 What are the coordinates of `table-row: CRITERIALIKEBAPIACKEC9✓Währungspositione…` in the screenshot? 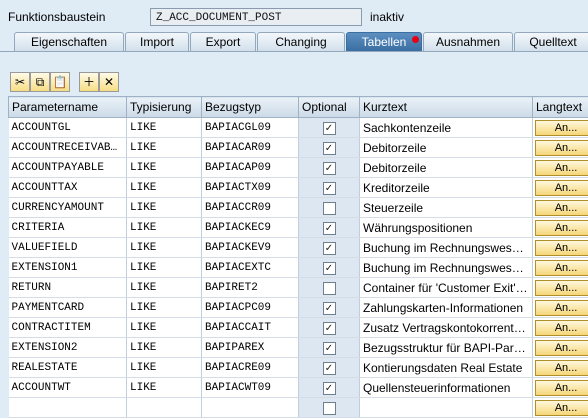 It's located at (298, 228).